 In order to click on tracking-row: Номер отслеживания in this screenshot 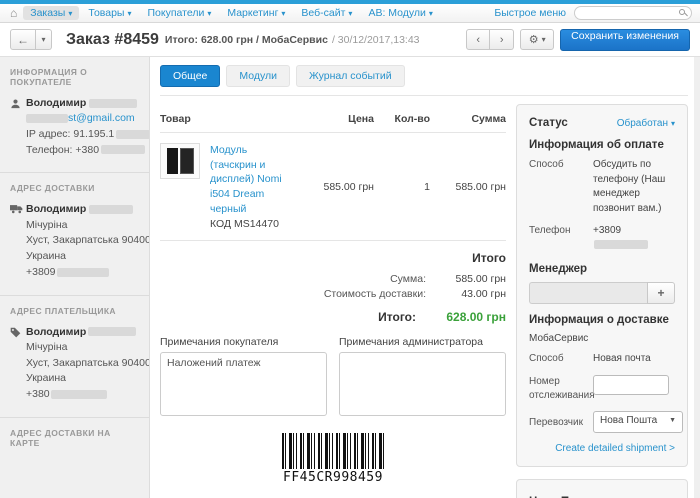, I will do `click(602, 388)`.